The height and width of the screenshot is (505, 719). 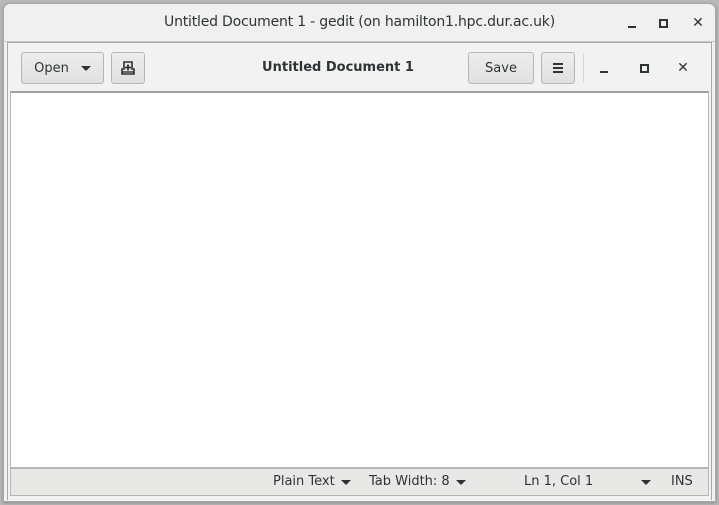 I want to click on minimize-button, so click(x=604, y=68).